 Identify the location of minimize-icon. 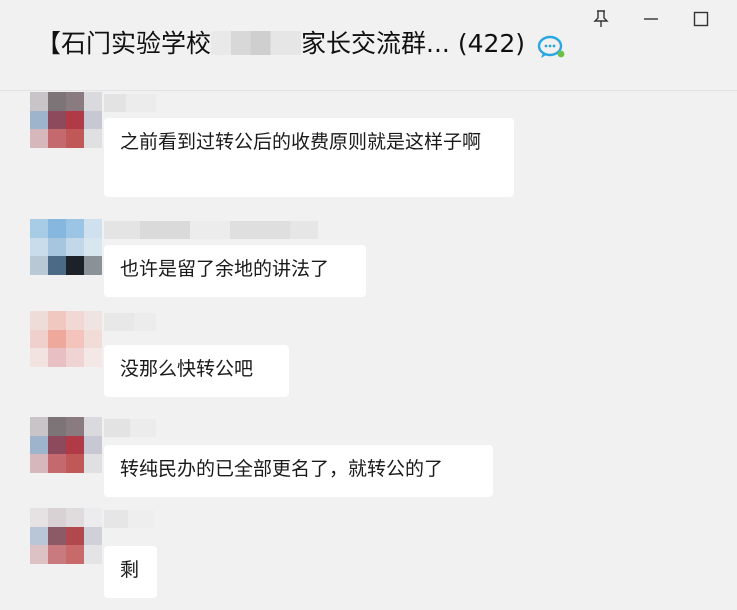
(651, 19).